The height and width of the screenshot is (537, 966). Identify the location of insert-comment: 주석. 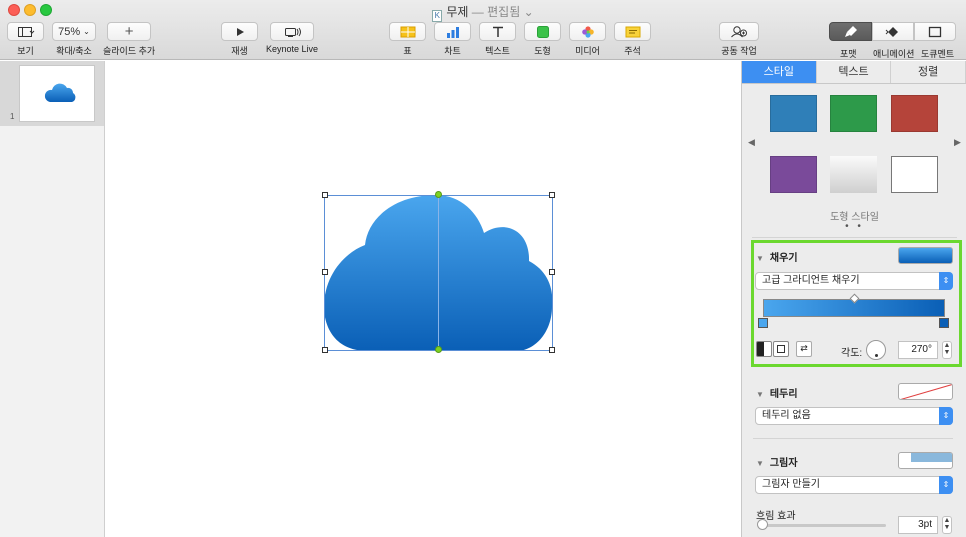
(632, 39).